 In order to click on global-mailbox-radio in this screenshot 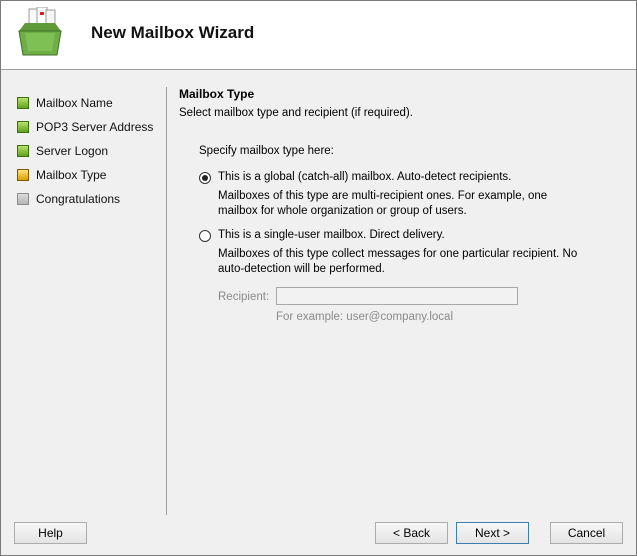, I will do `click(205, 178)`.